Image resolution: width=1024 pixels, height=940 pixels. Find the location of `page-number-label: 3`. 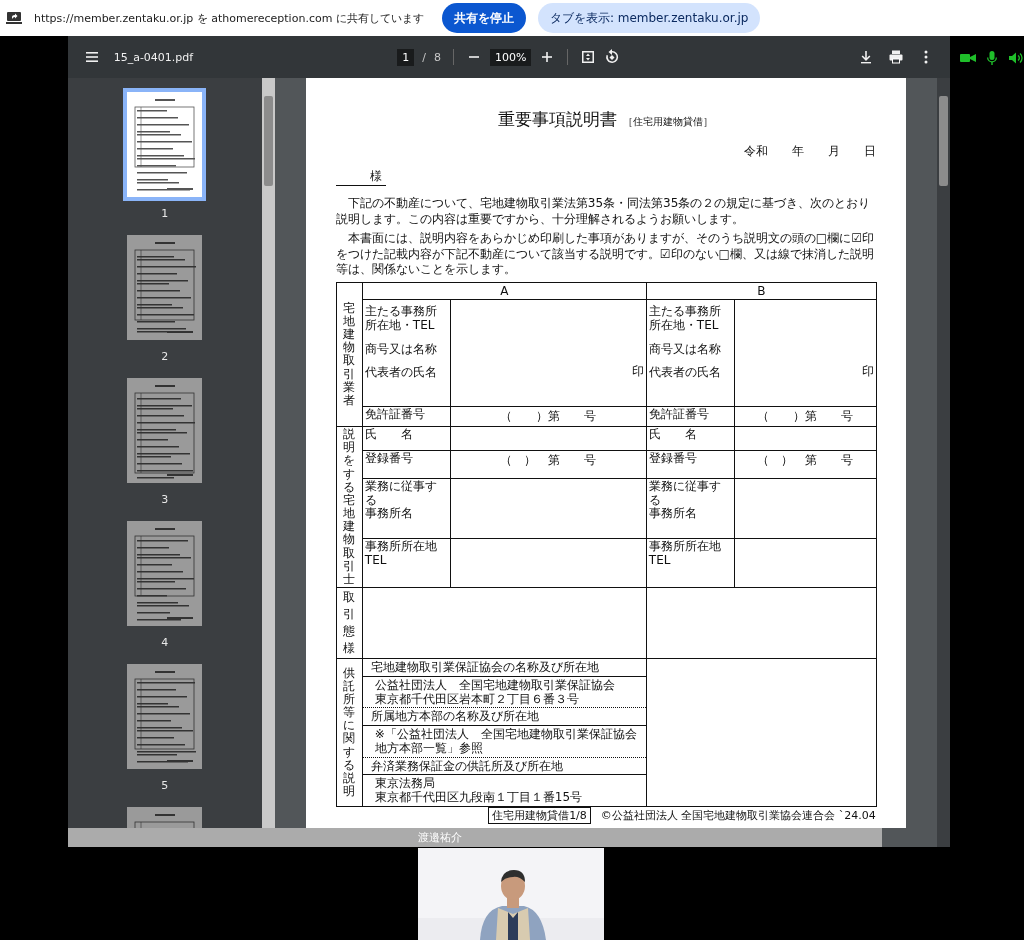

page-number-label: 3 is located at coordinates (165, 499).